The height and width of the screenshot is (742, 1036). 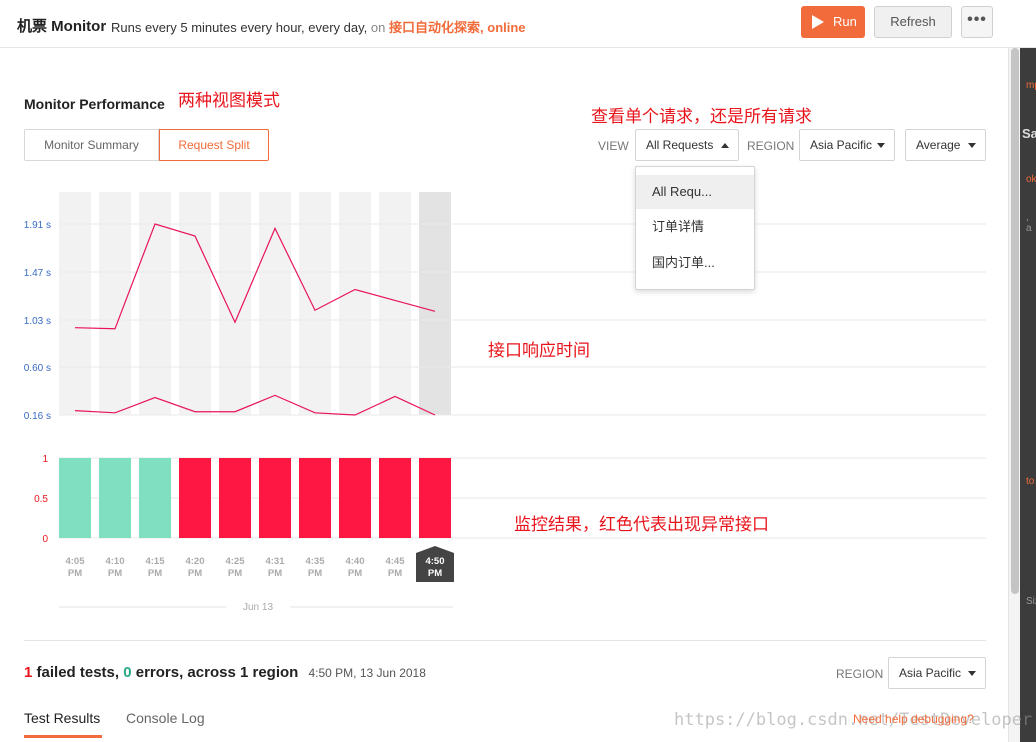 What do you see at coordinates (37, 321) in the screenshot?
I see `y-tick-label: 1.03 s` at bounding box center [37, 321].